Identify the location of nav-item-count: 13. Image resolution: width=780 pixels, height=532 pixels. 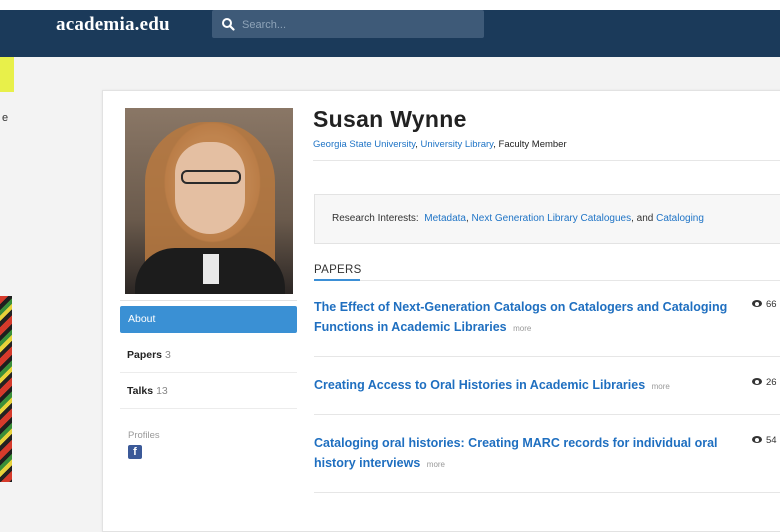
(162, 391).